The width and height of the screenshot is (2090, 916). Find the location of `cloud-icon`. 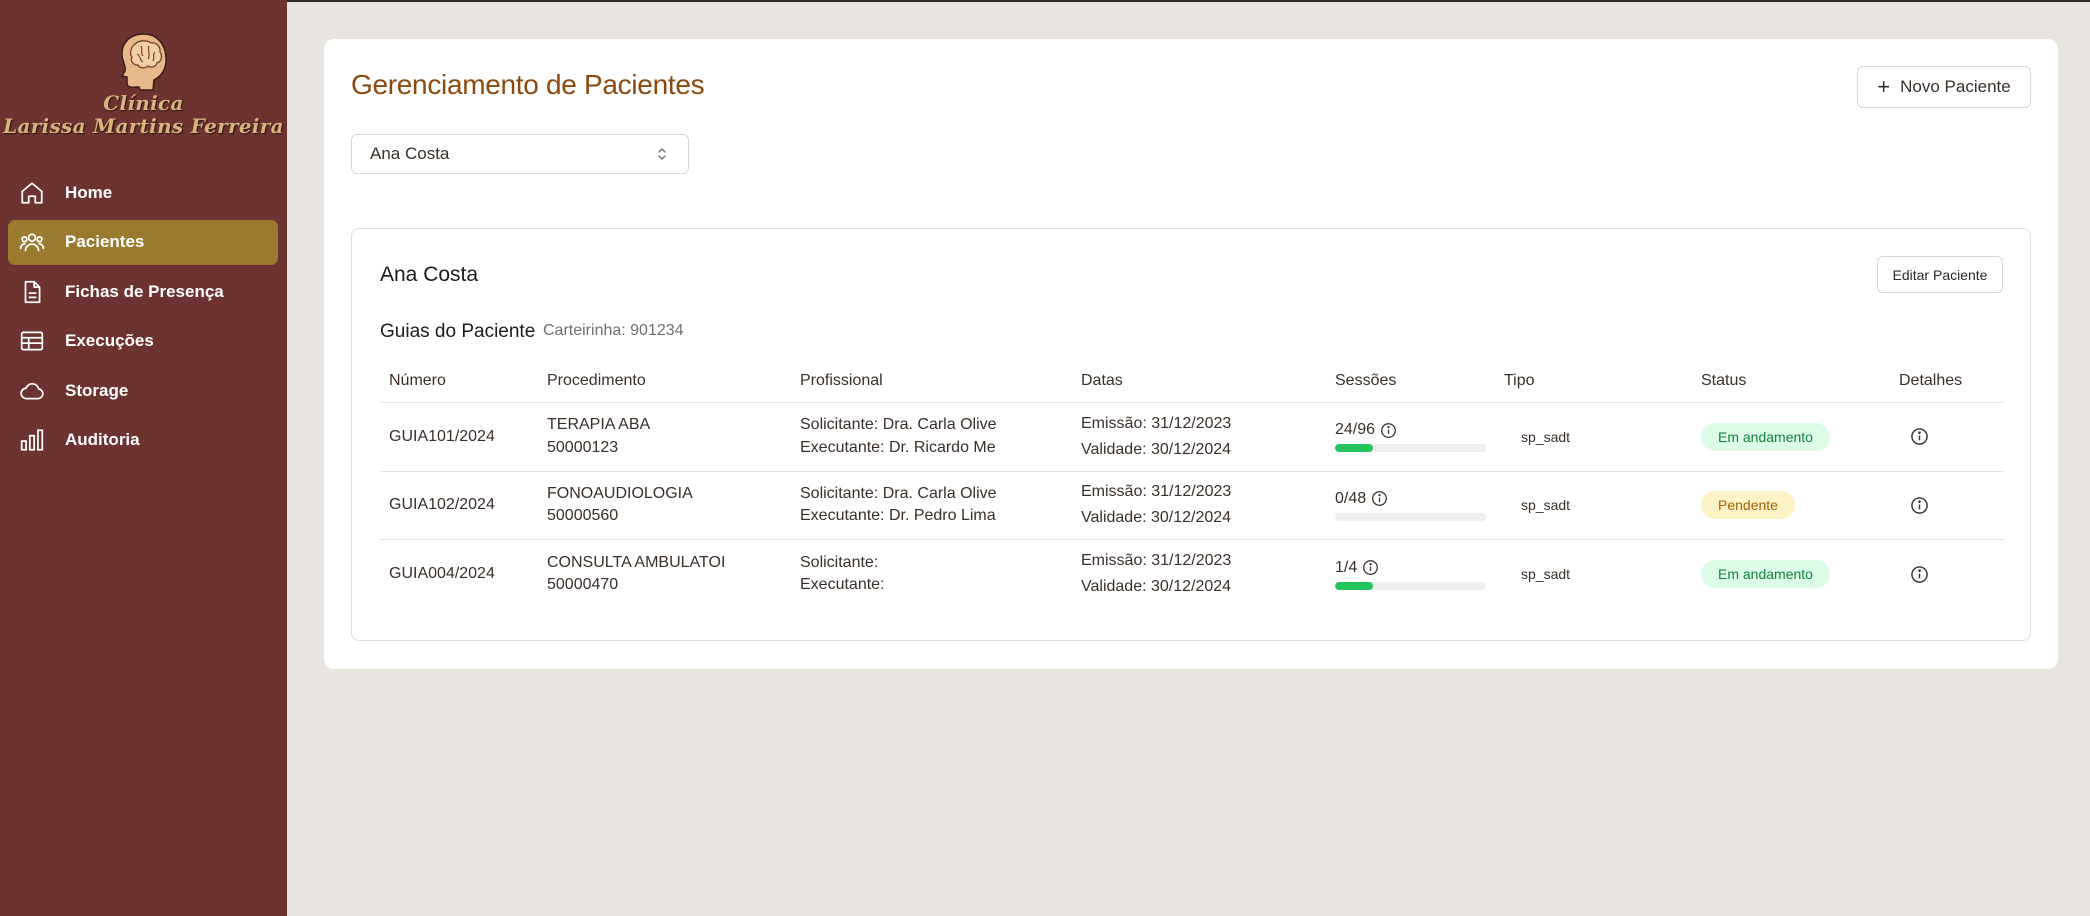

cloud-icon is located at coordinates (32, 391).